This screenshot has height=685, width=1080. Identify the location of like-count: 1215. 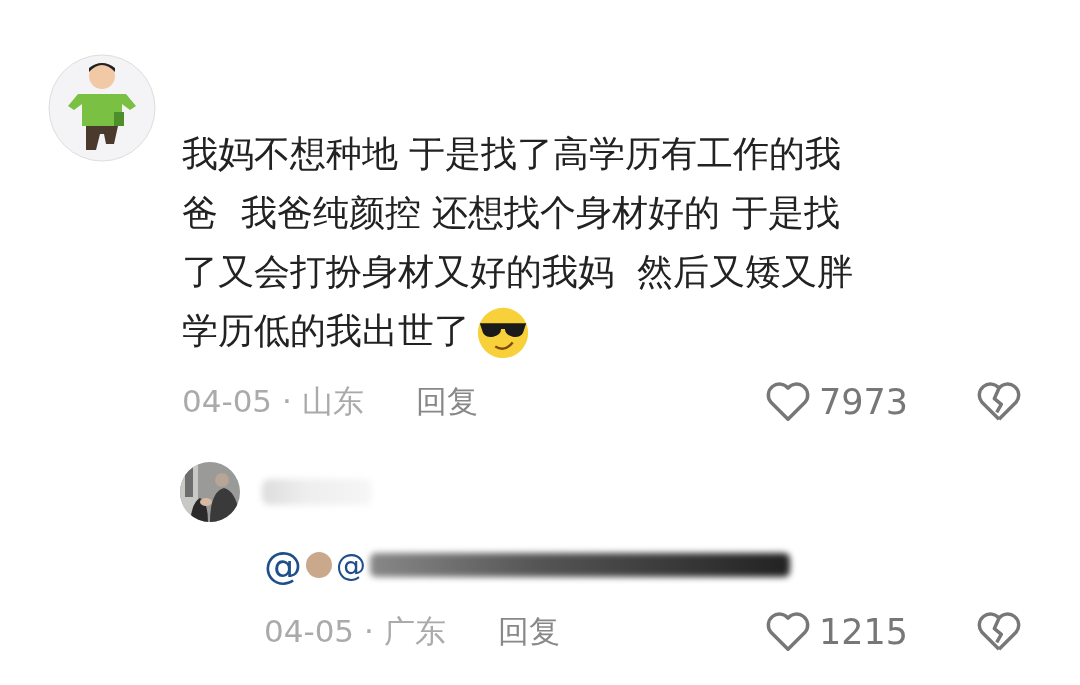
(863, 632).